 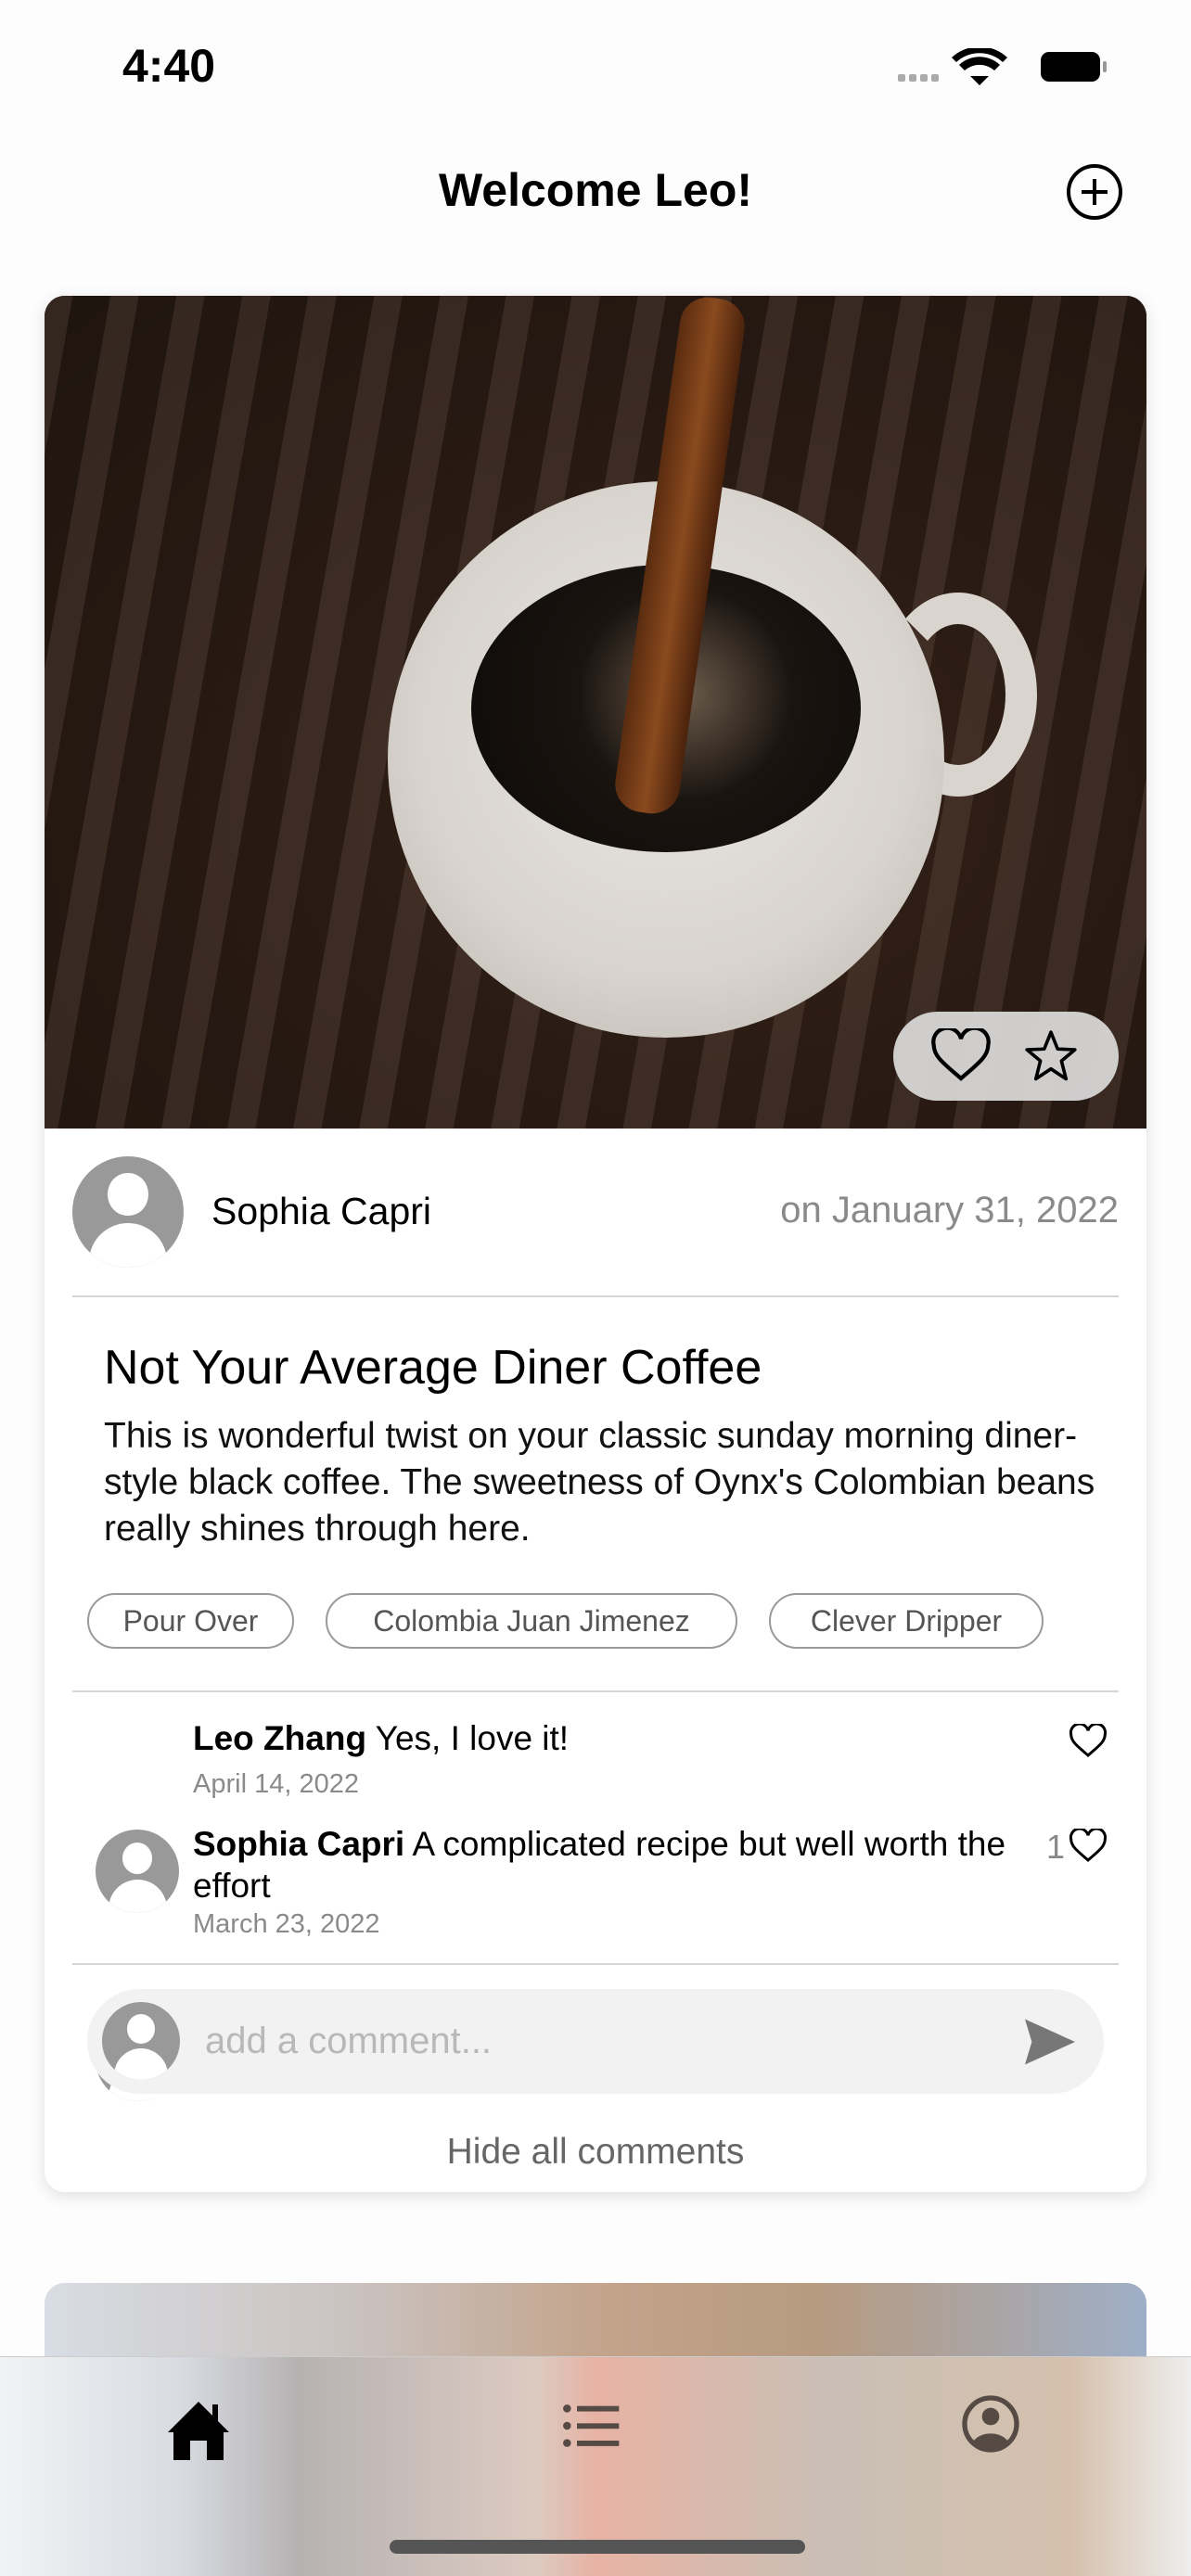 I want to click on reaction-pill, so click(x=1006, y=1056).